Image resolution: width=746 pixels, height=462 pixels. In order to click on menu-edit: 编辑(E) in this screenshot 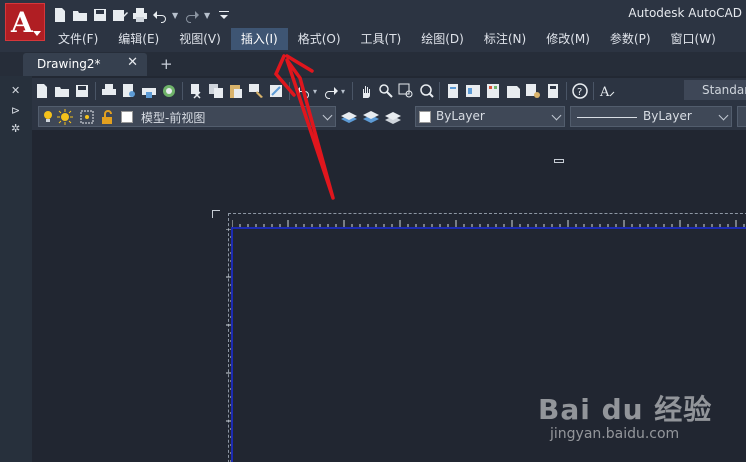, I will do `click(138, 39)`.